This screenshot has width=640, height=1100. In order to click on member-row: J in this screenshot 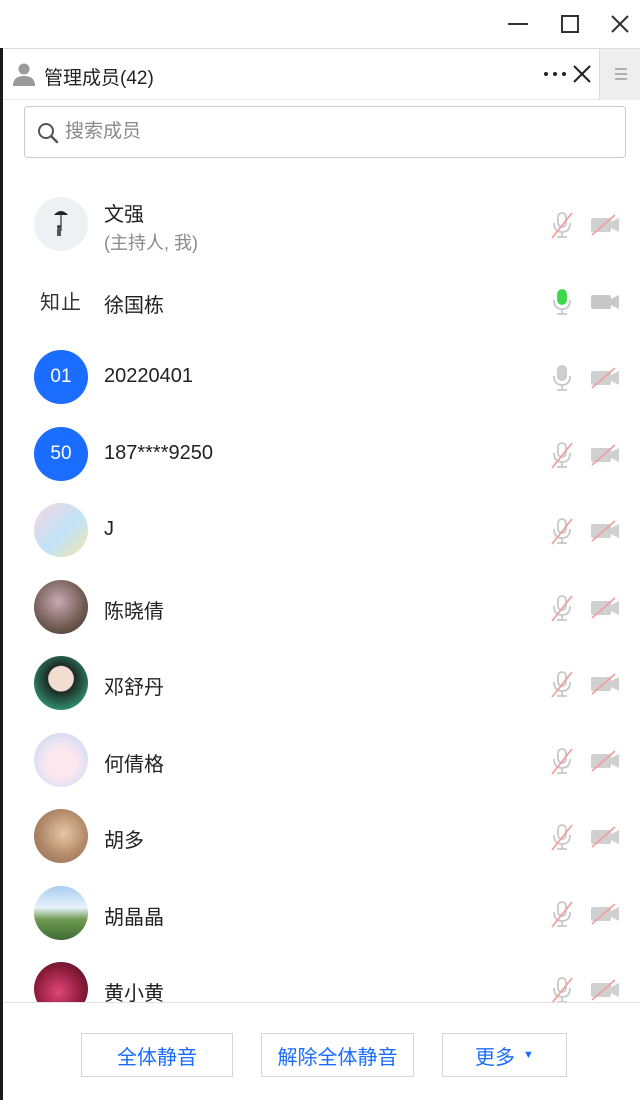, I will do `click(321, 530)`.